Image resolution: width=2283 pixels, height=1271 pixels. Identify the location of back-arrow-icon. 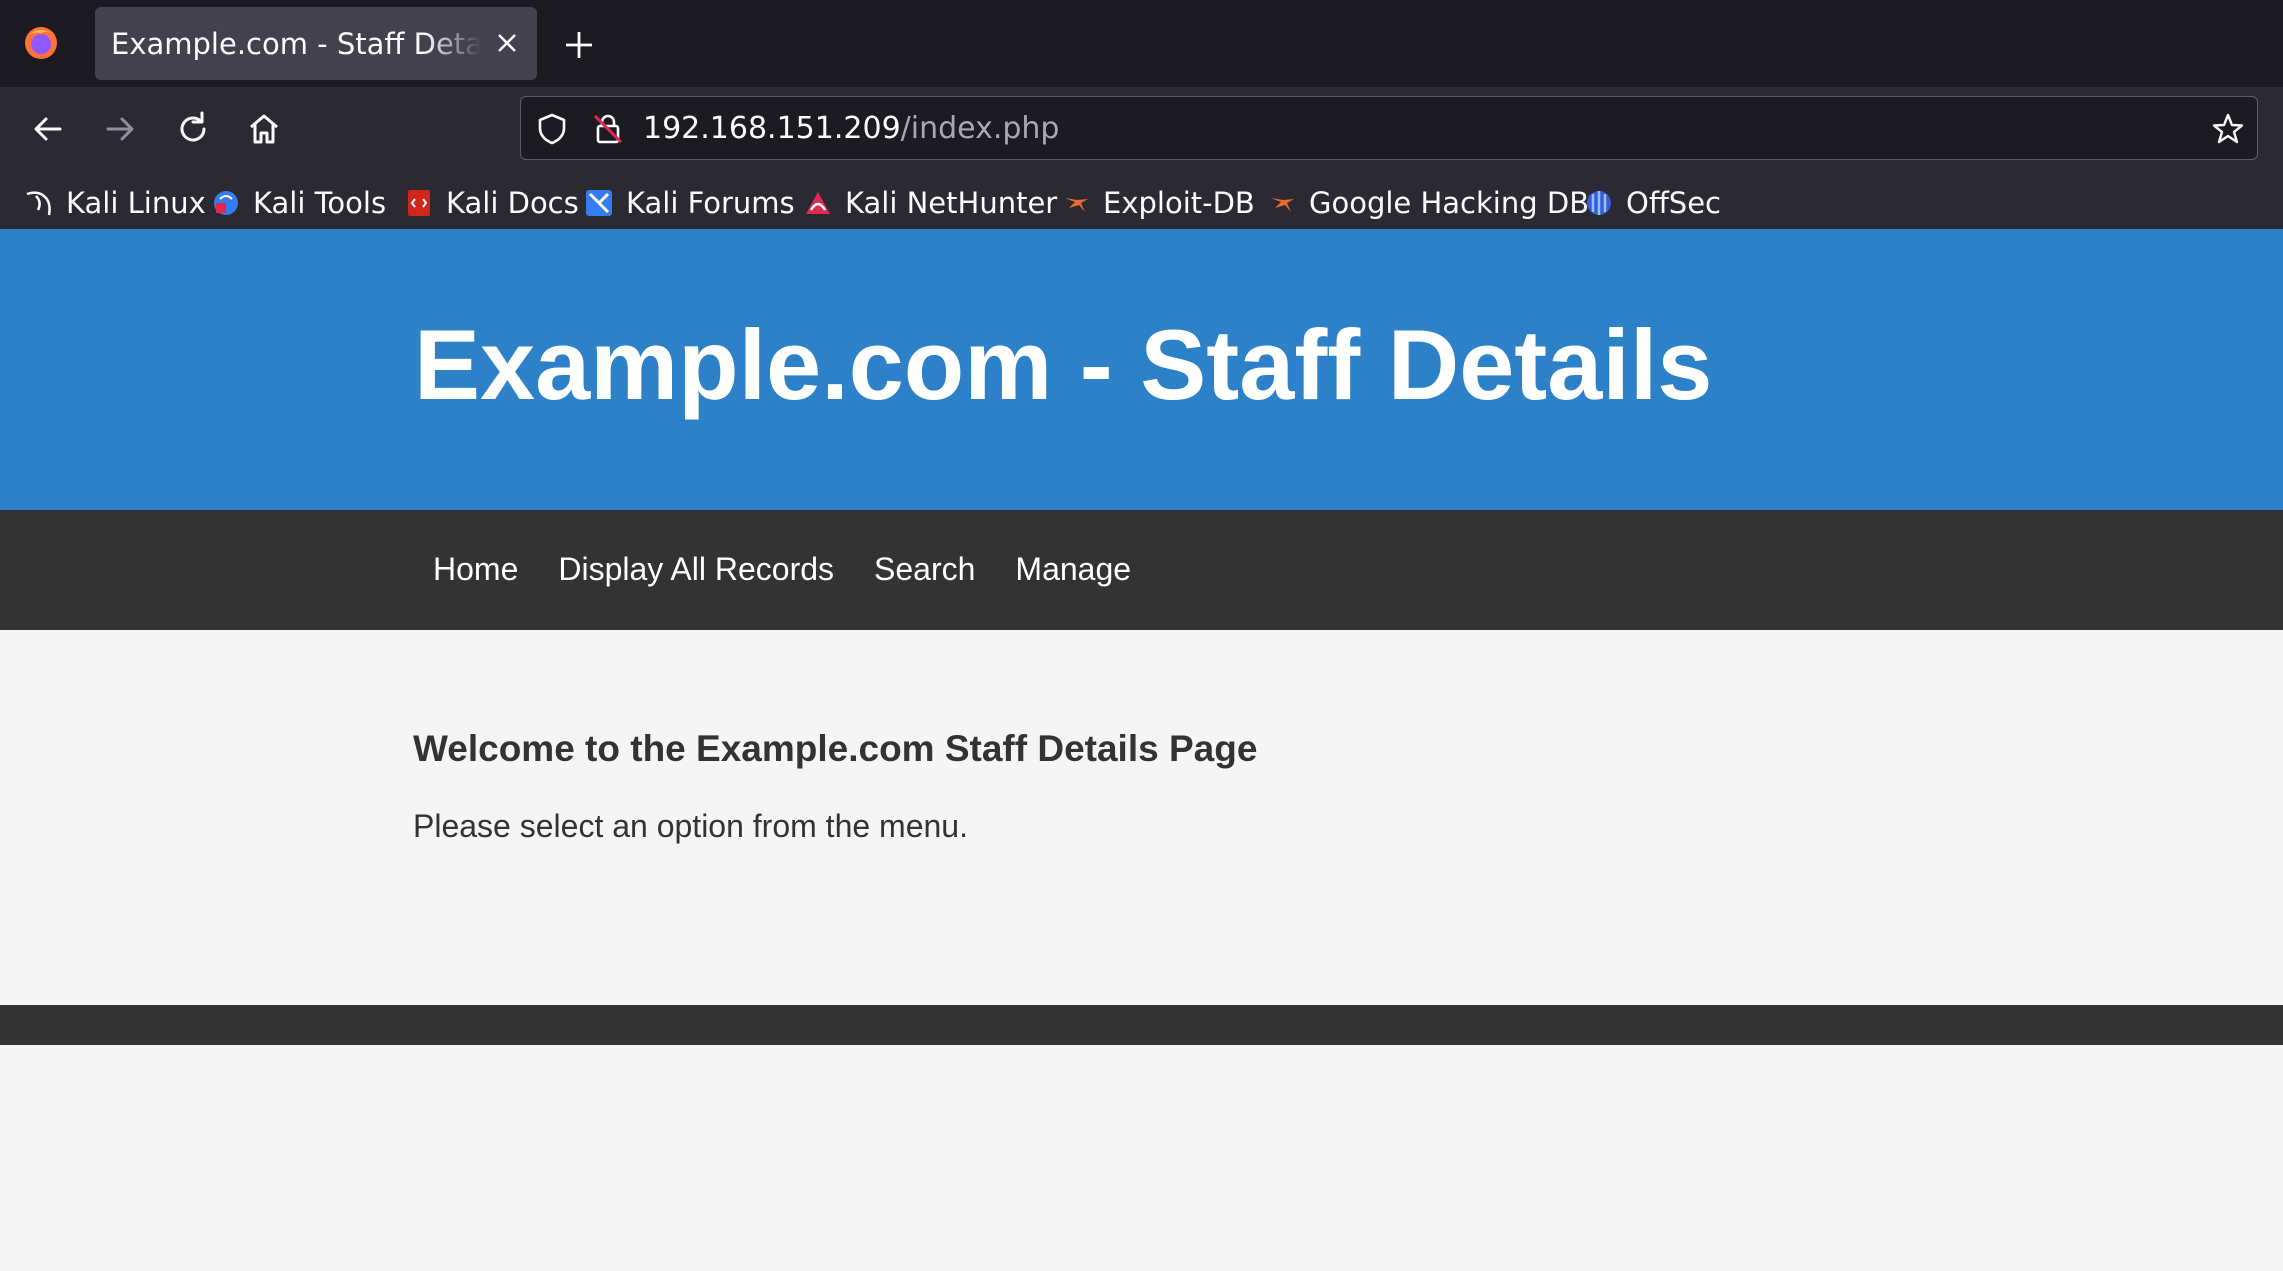
(48, 129).